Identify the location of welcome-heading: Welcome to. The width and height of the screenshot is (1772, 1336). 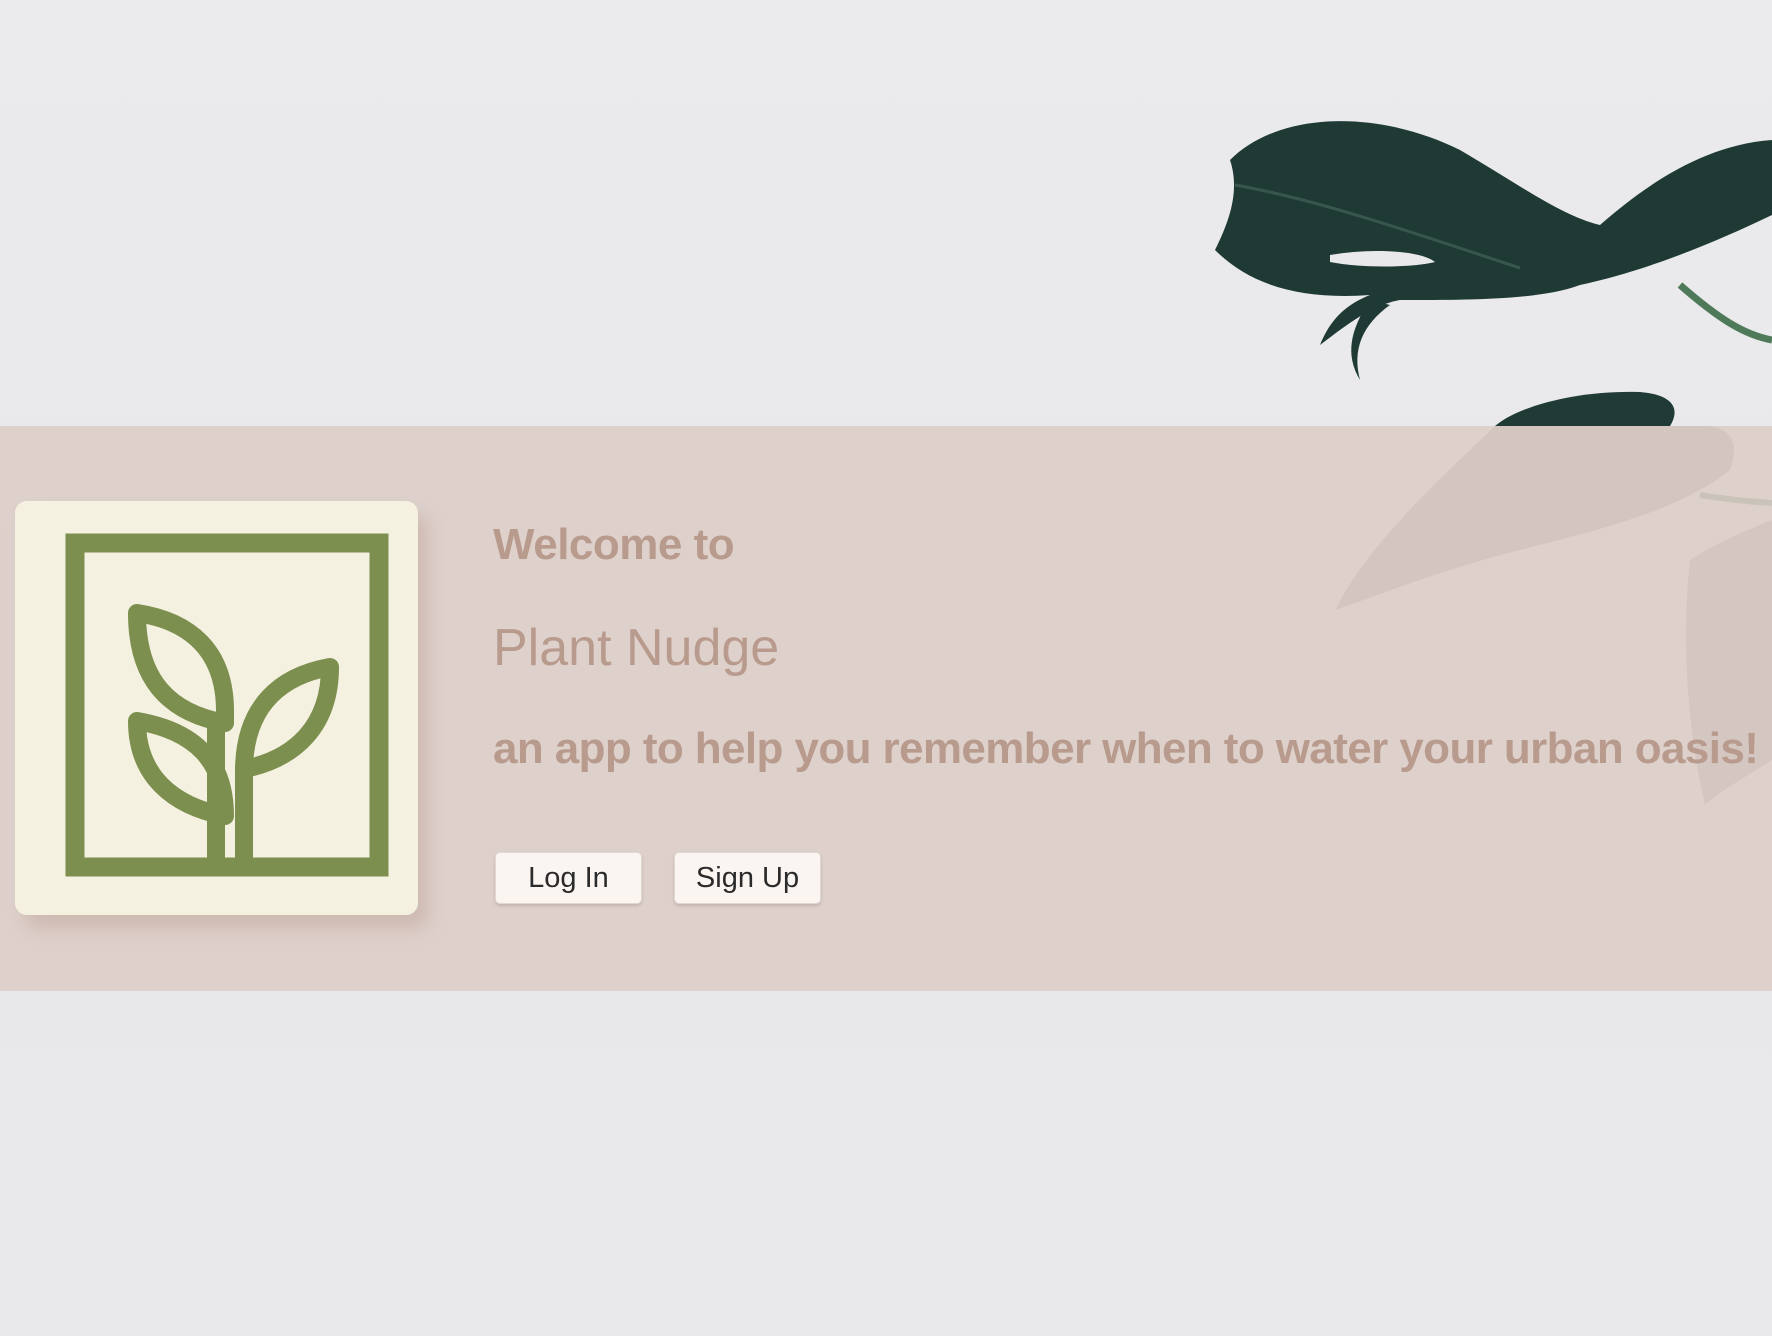
(614, 544).